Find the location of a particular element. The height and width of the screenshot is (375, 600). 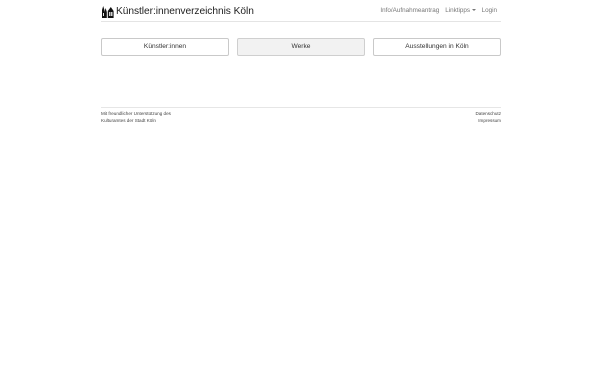

brand-link: Künstler:innenverzeichnis Köln is located at coordinates (177, 11).